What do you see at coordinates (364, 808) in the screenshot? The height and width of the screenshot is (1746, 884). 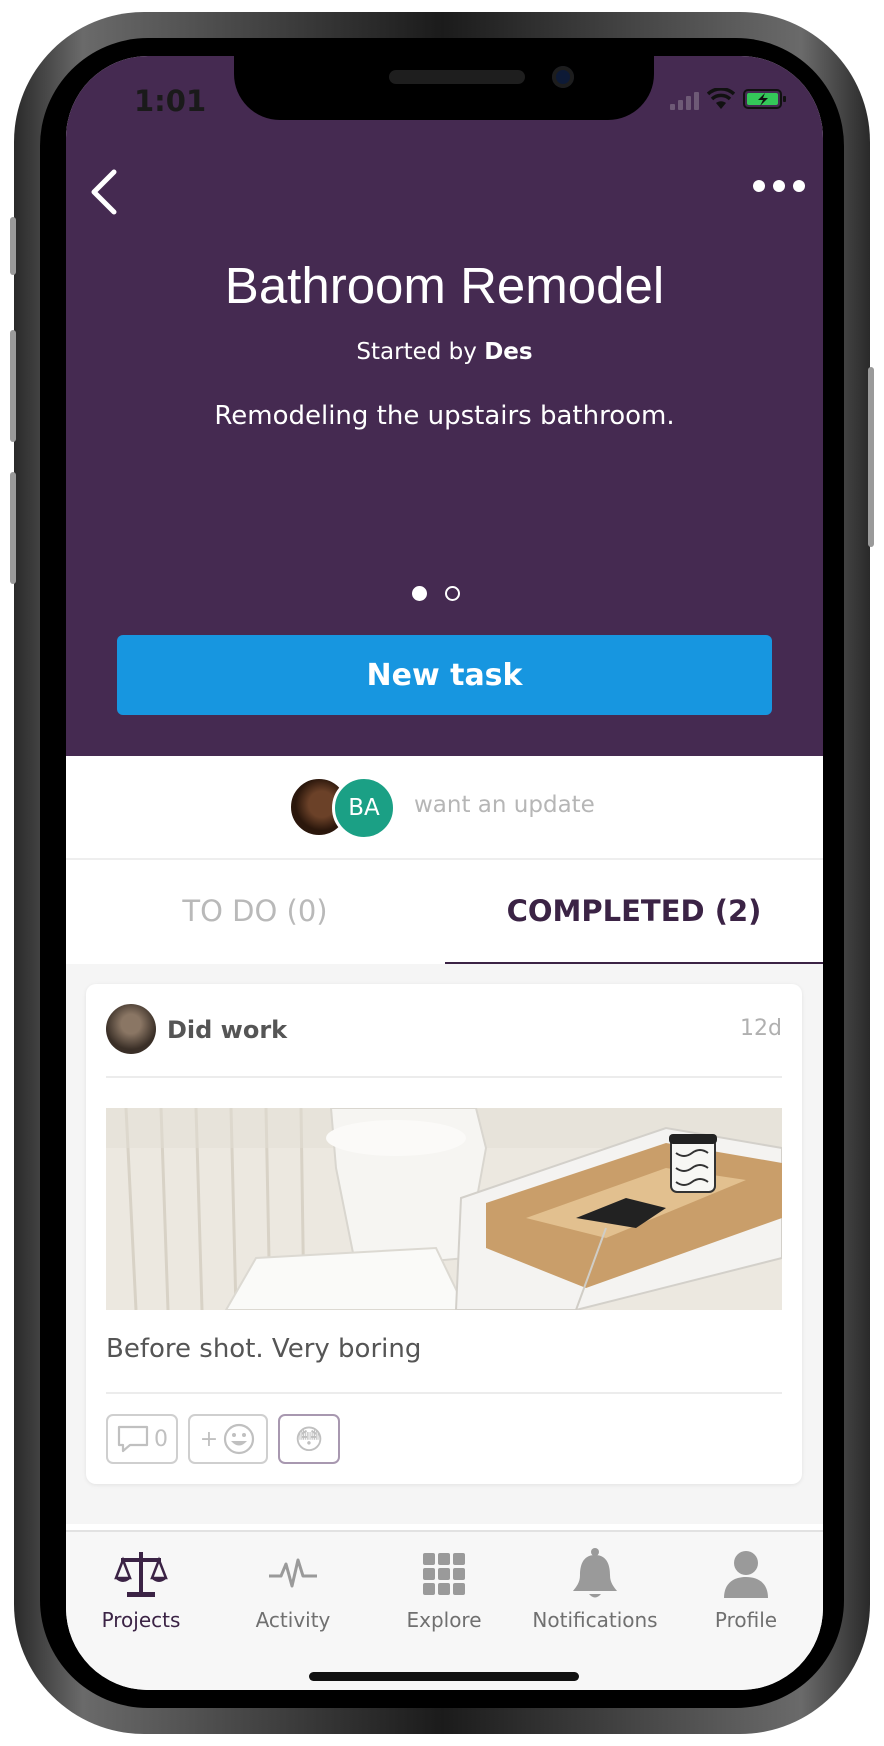 I see `avatar-initials: BA` at bounding box center [364, 808].